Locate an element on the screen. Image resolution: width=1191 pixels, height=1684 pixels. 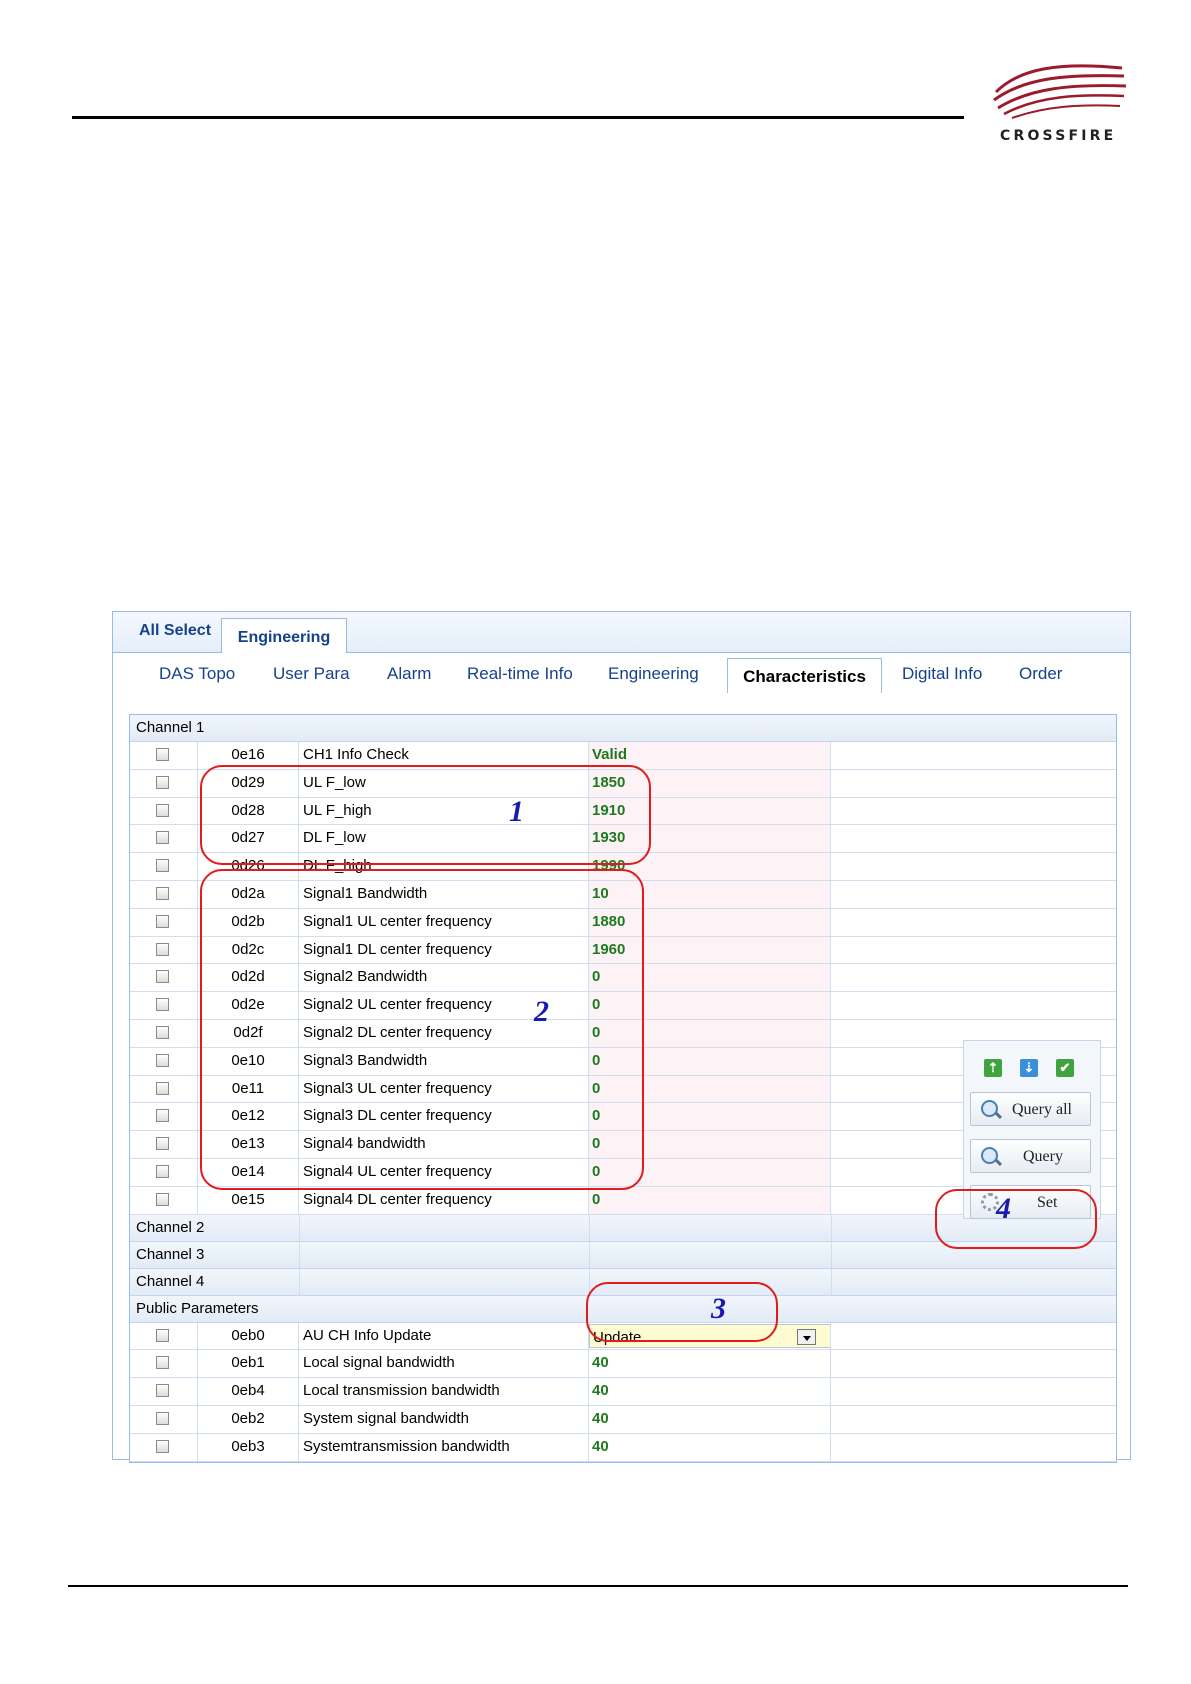
table-row: 0eb4 Local transmission bandwidth 40 is located at coordinates (623, 1392).